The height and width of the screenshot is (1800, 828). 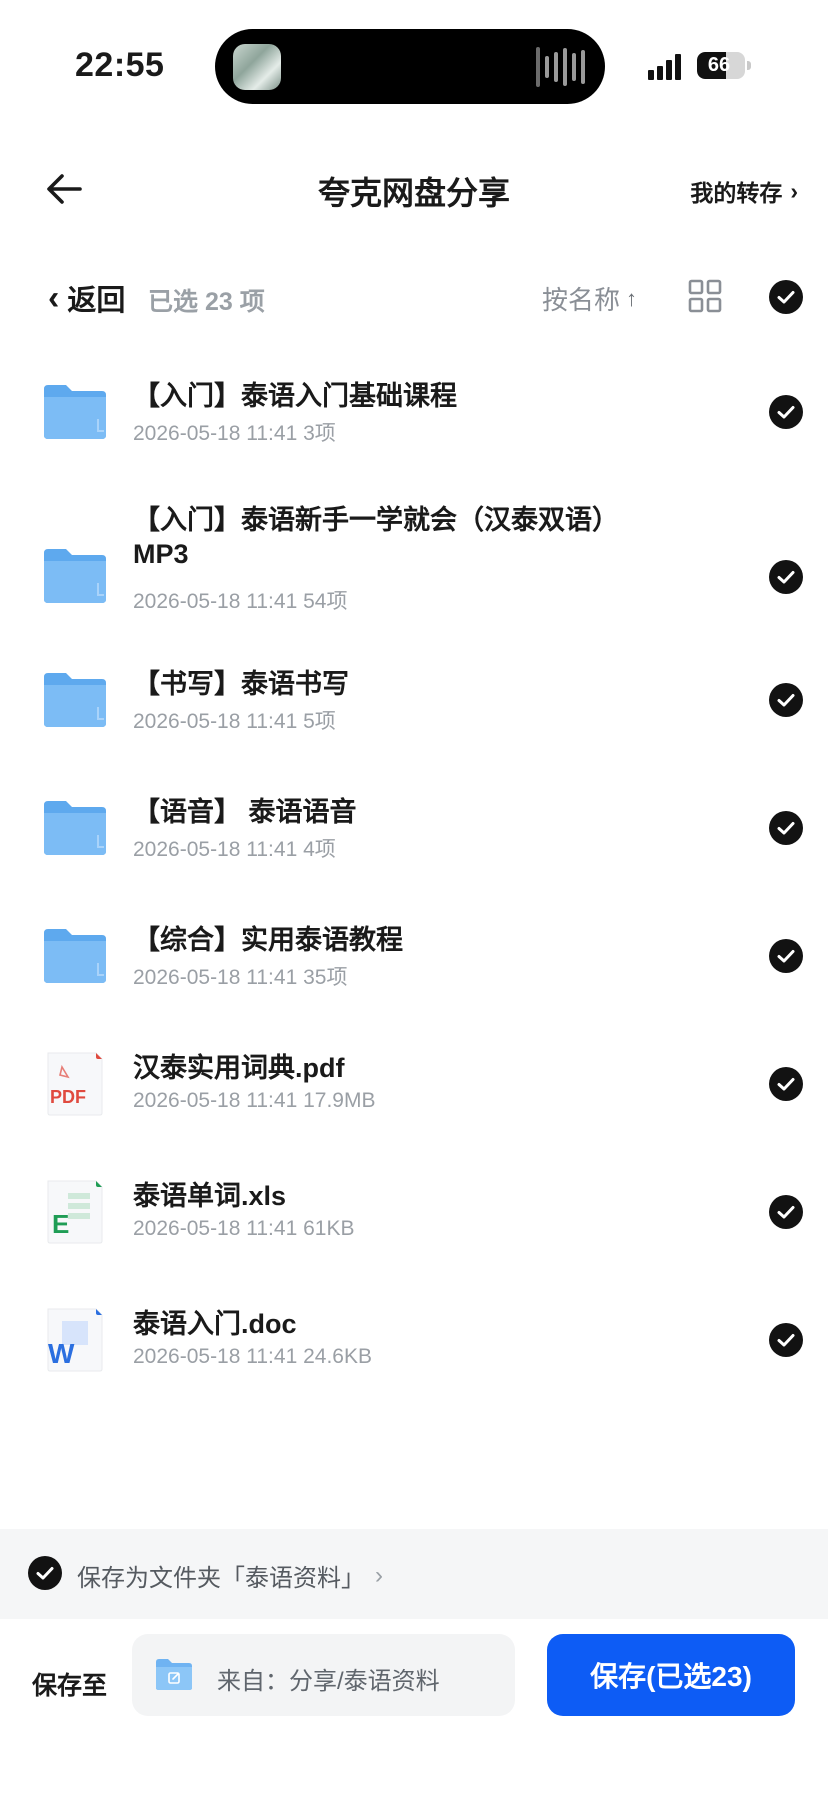 I want to click on file-meta: 2026-05-18 11:41 3项, so click(x=234, y=432).